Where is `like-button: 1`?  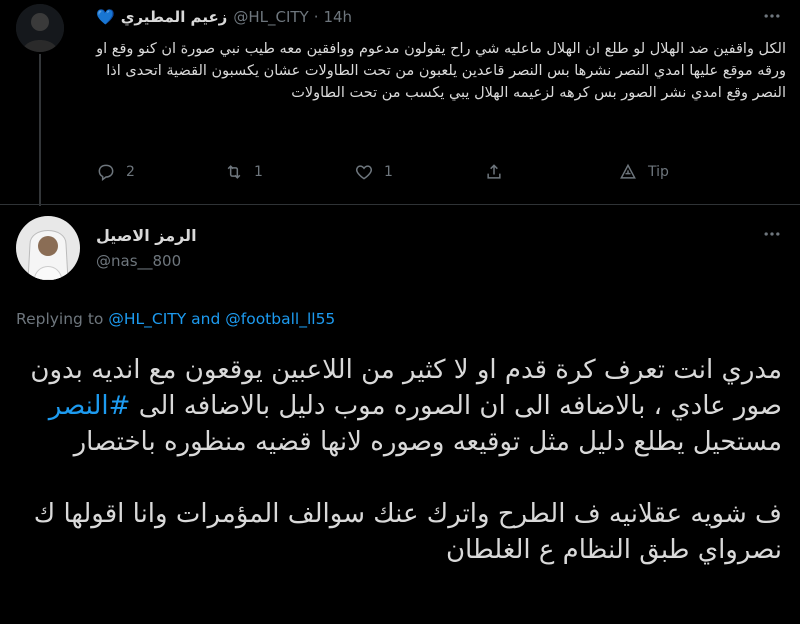
like-button: 1 is located at coordinates (373, 172).